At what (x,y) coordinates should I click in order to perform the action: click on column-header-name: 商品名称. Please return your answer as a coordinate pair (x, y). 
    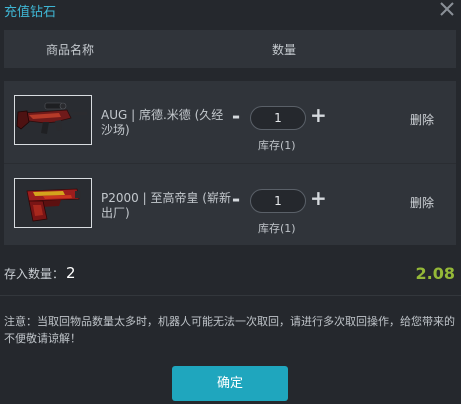
    Looking at the image, I should click on (70, 50).